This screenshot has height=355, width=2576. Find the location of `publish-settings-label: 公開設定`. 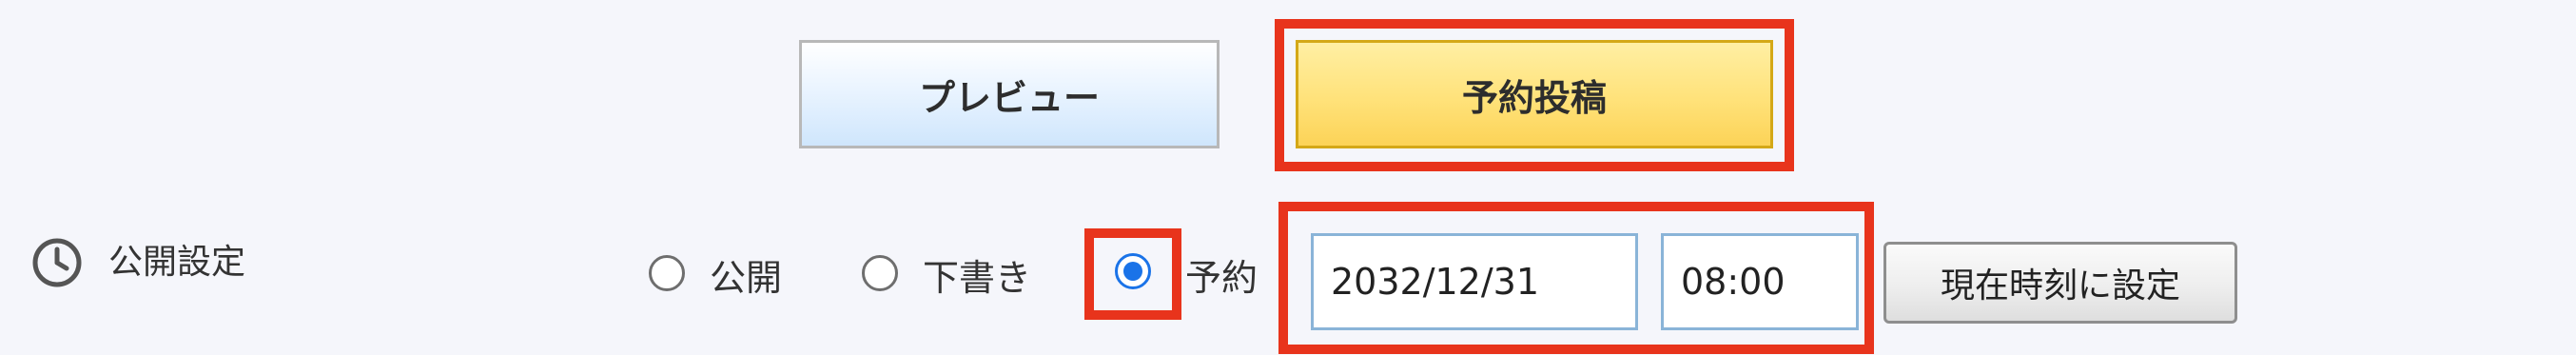

publish-settings-label: 公開設定 is located at coordinates (177, 262).